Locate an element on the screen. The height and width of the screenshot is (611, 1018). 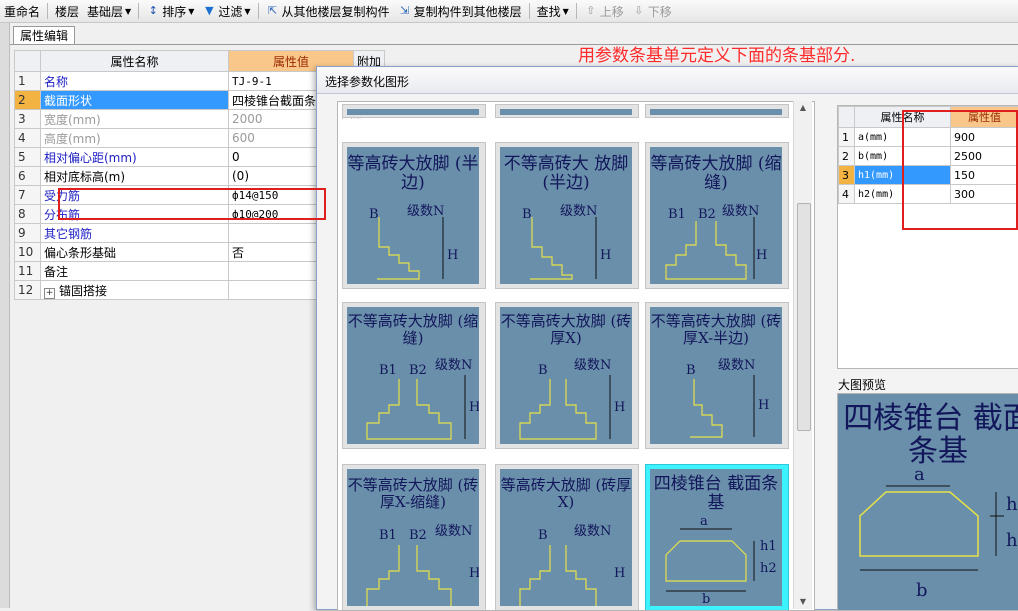
scroll-down-icon: ▼ is located at coordinates (803, 601).